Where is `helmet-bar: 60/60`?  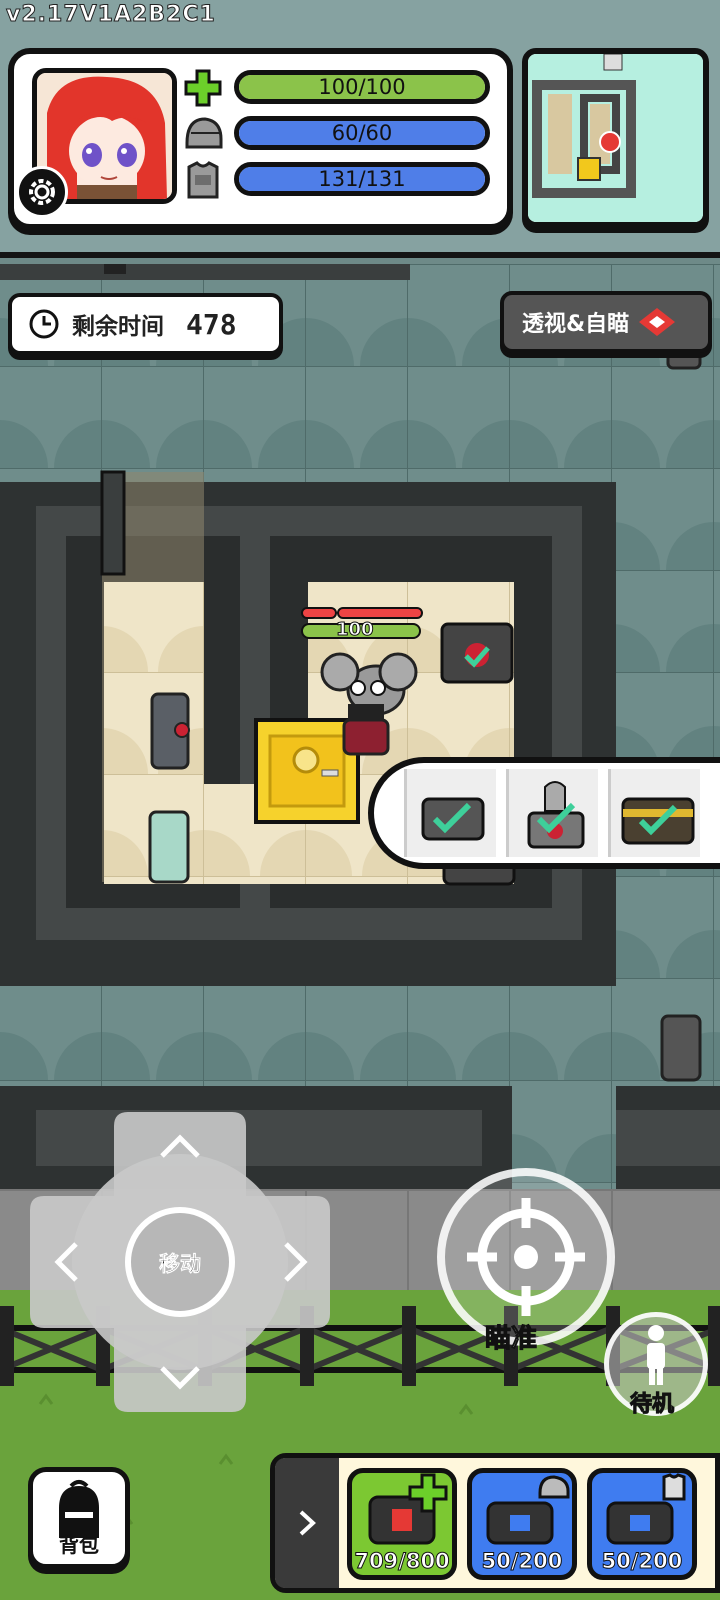
helmet-bar: 60/60 is located at coordinates (362, 133).